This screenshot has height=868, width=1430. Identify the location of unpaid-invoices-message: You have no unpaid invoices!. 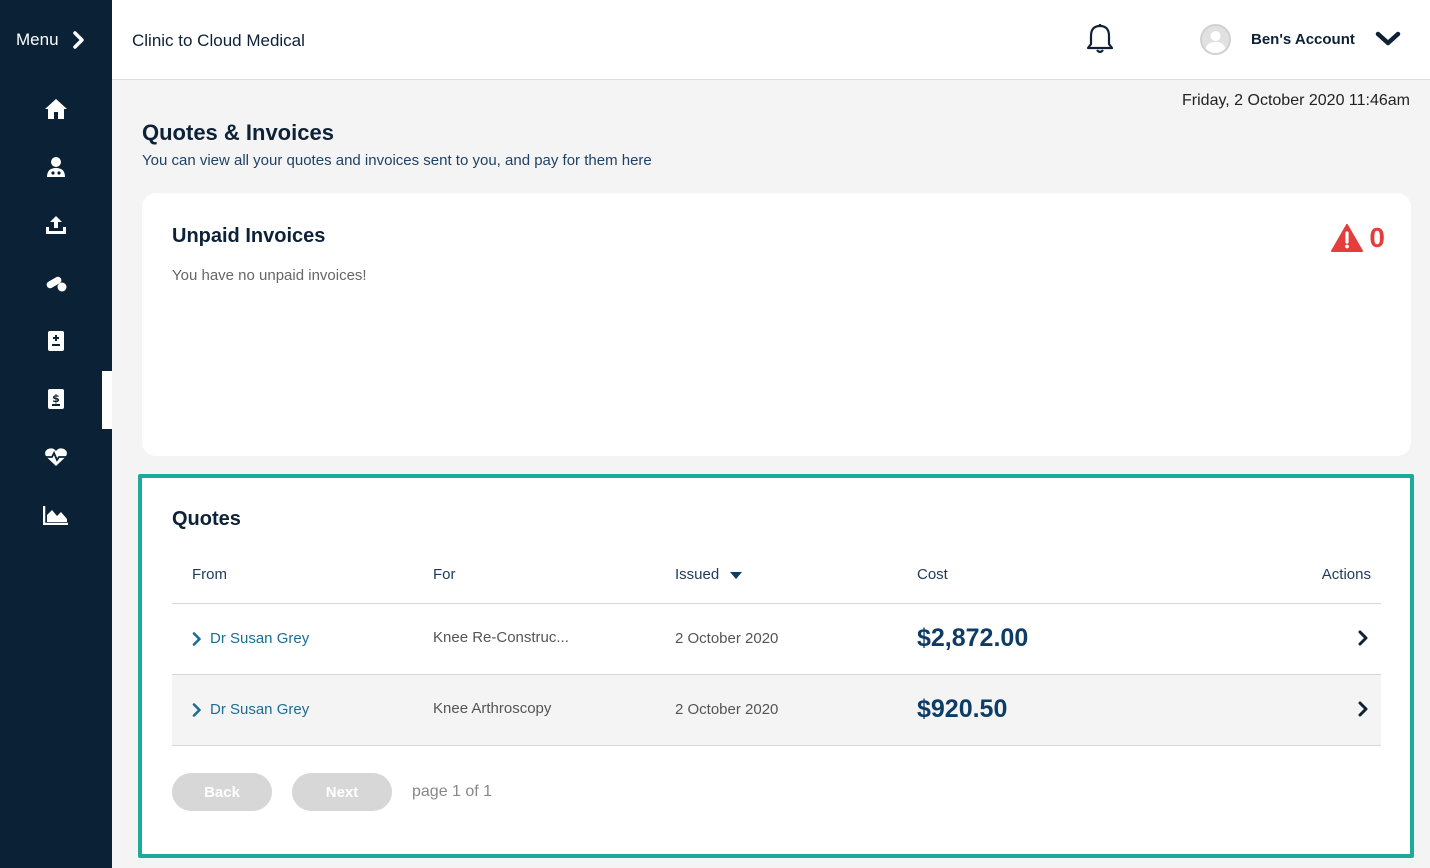
(269, 275).